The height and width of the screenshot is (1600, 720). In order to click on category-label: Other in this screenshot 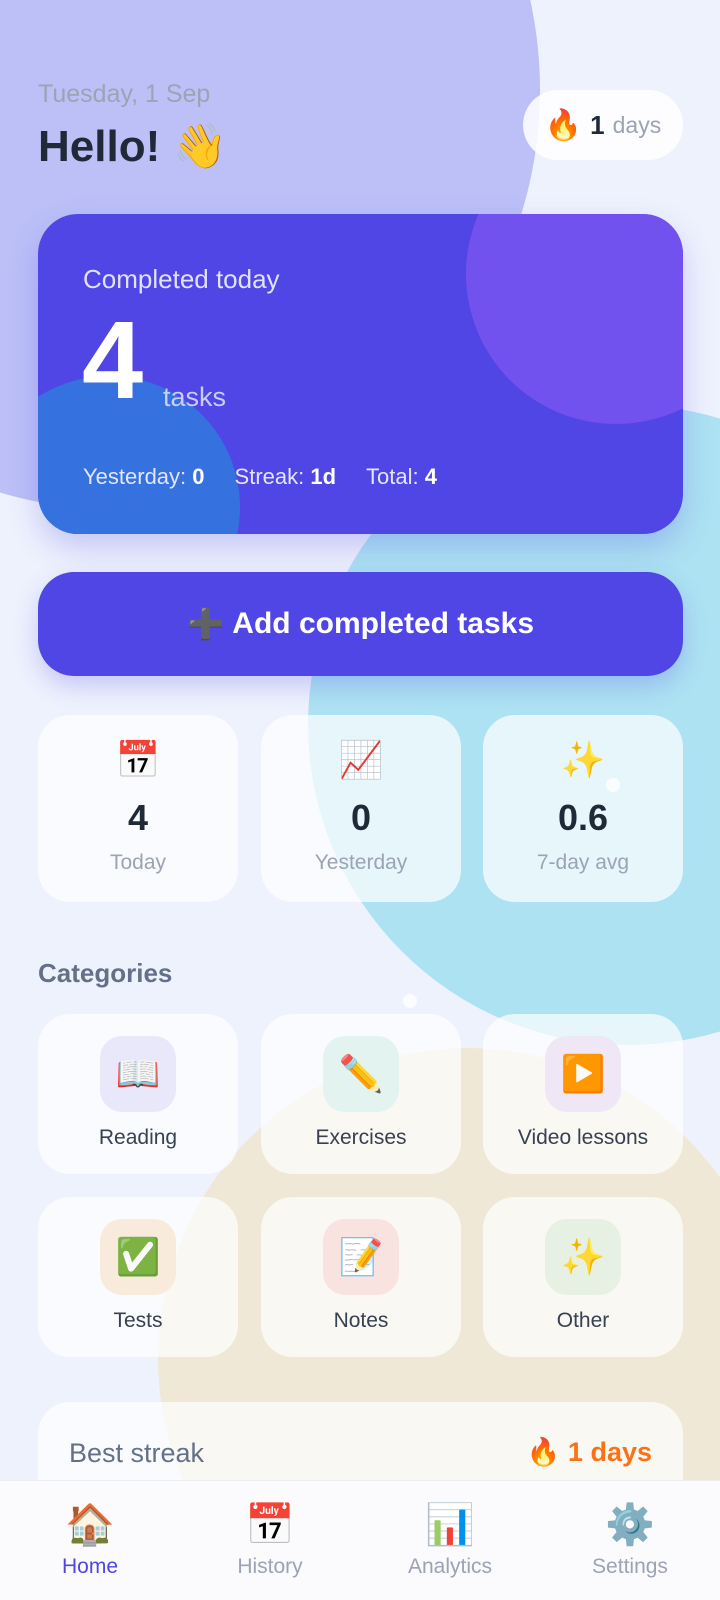, I will do `click(583, 1320)`.